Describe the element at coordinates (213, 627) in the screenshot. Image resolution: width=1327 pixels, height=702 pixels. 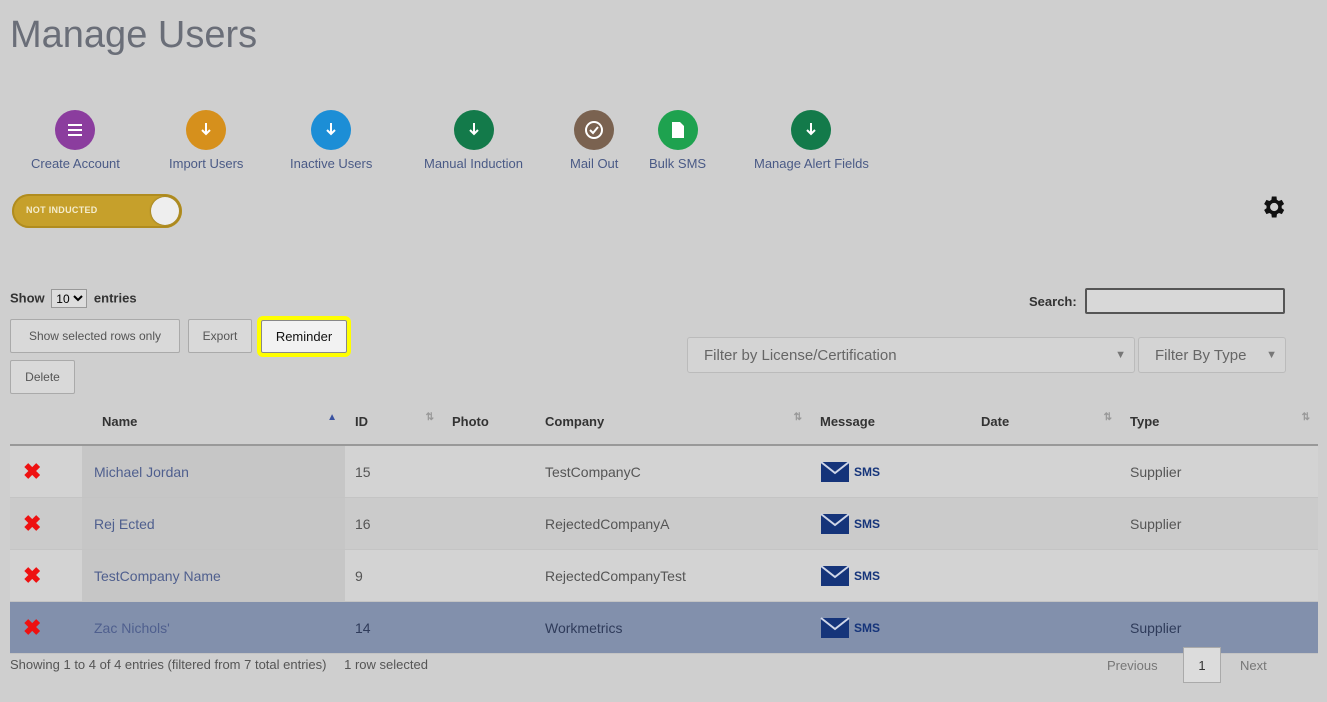
I see `user-name-link: Zac Nichols'` at that location.